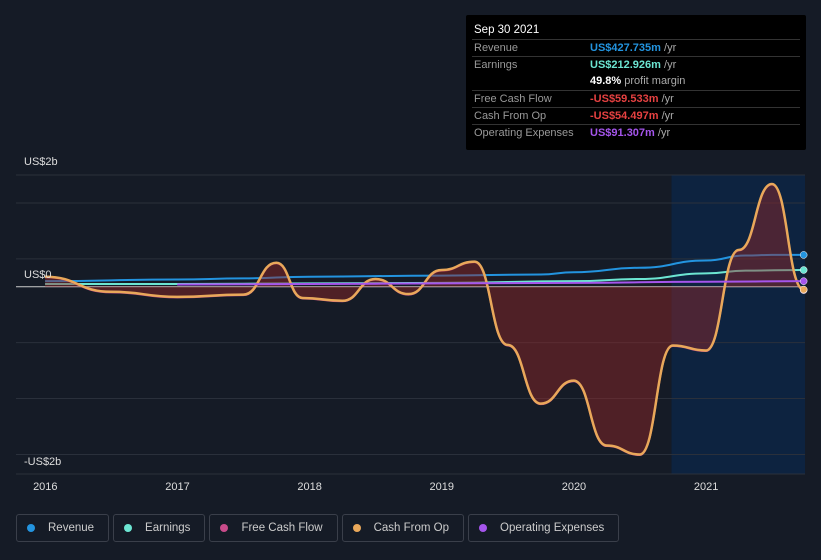  I want to click on tooltip-value: US$91.307m, so click(622, 133).